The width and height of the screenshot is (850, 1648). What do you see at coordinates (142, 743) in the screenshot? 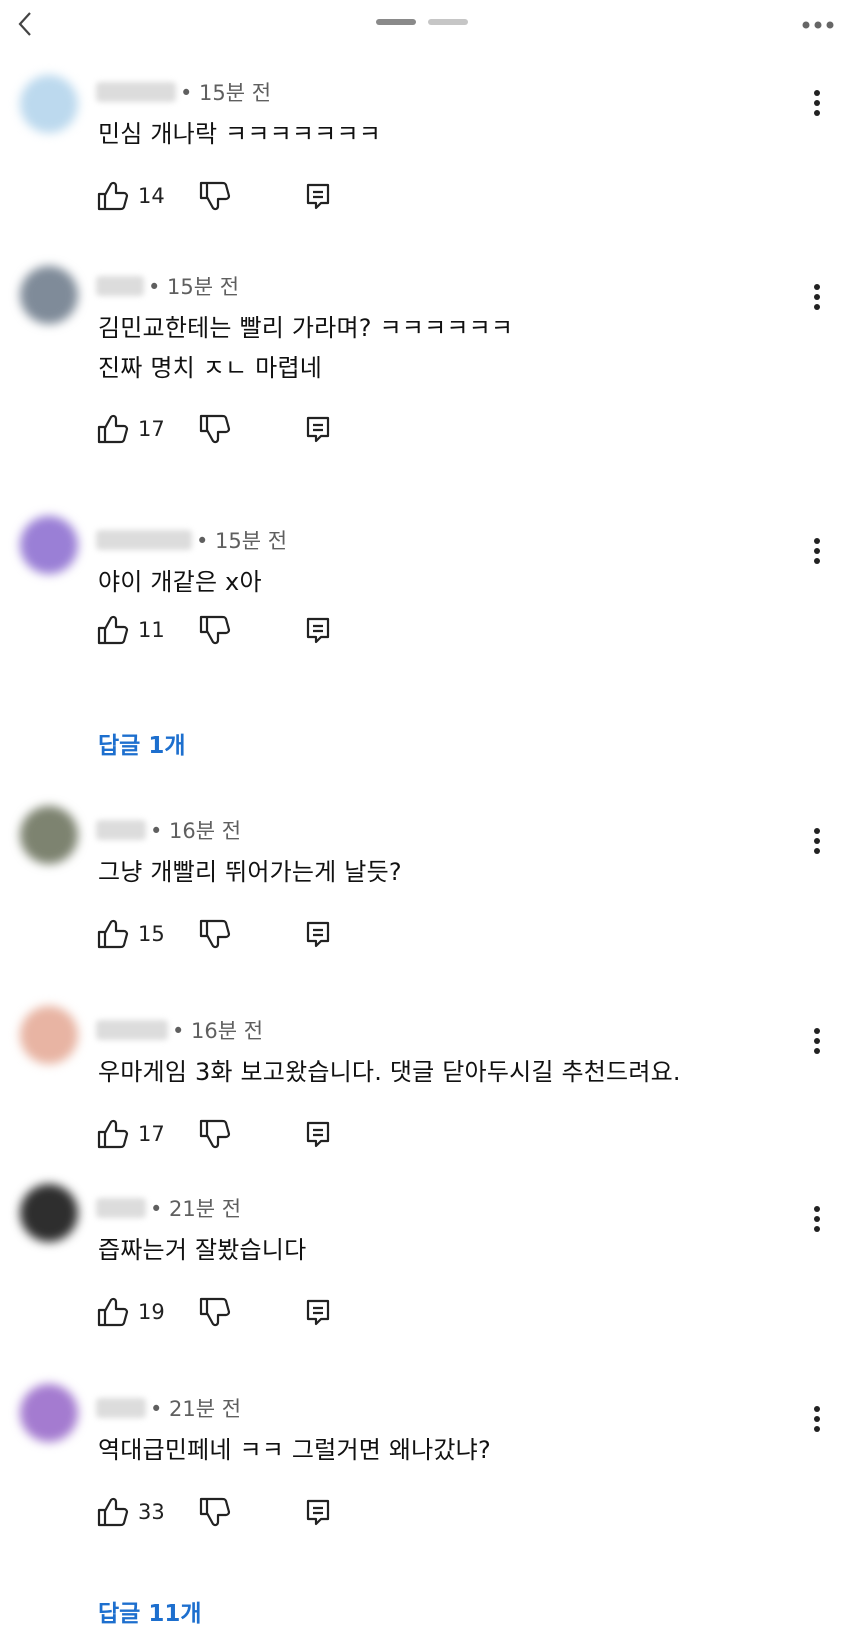
I see `view-replies-link: 답글 1개` at bounding box center [142, 743].